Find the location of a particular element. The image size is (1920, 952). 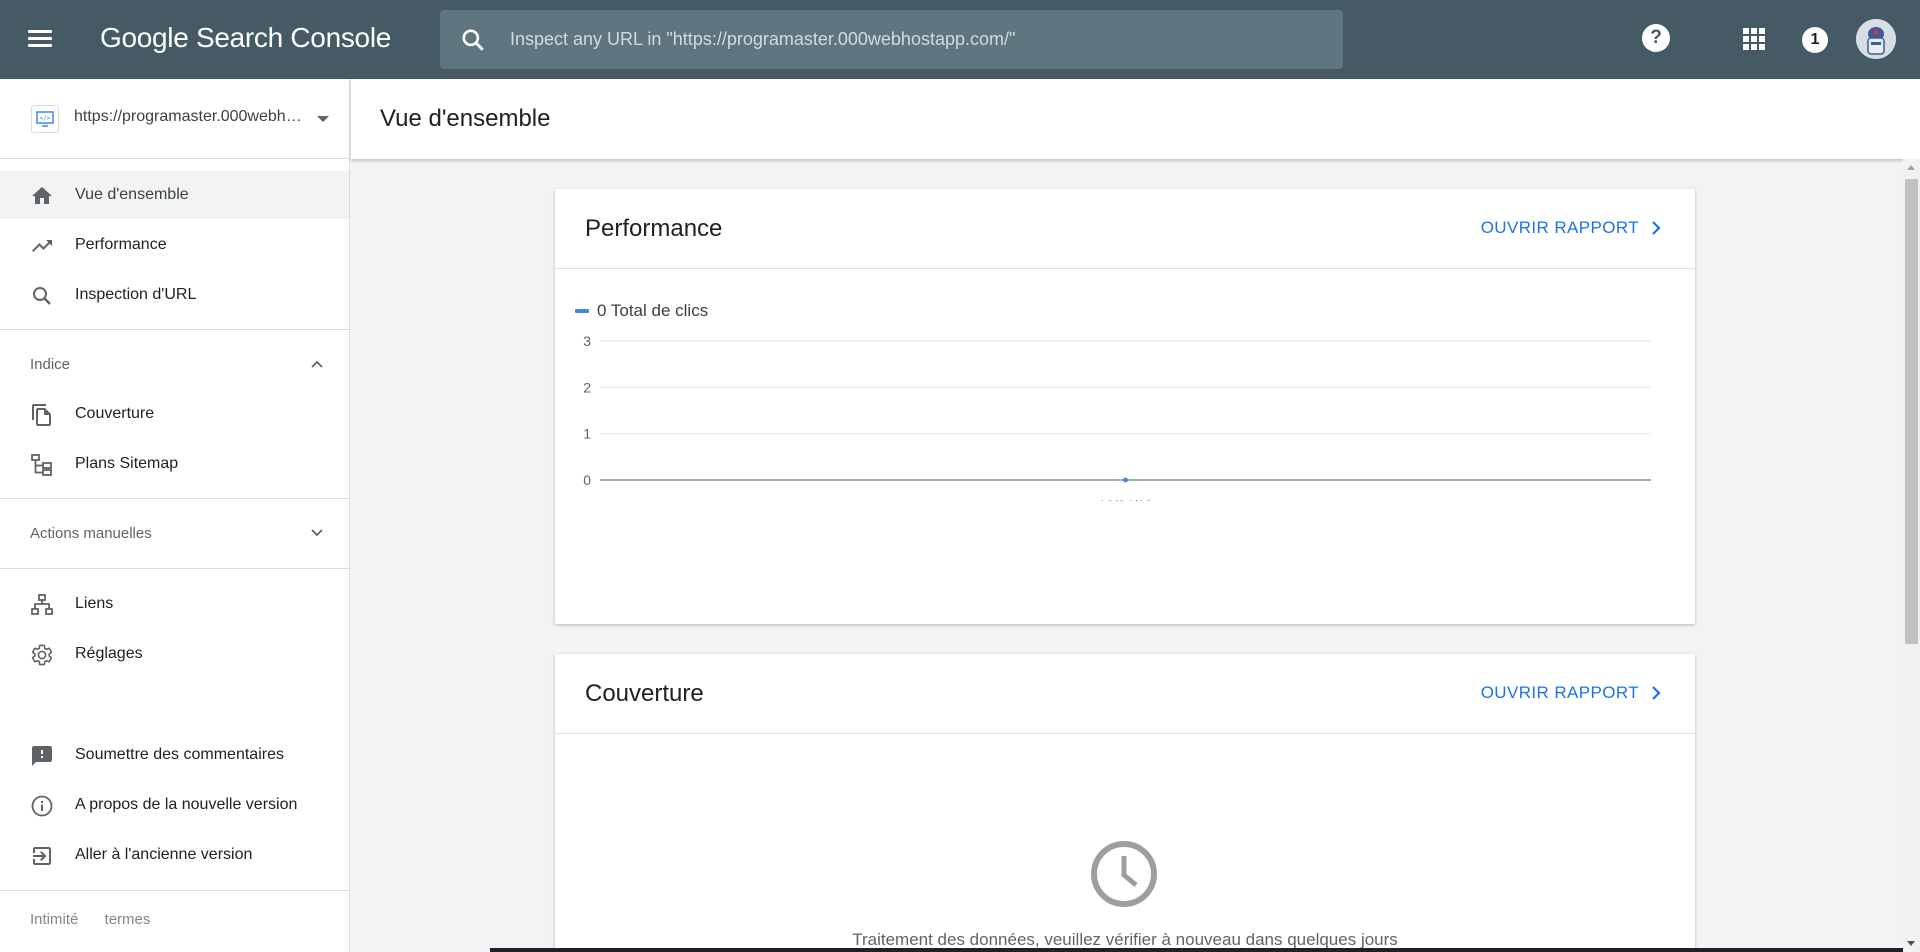

scroll-up-arrow is located at coordinates (1911, 167).